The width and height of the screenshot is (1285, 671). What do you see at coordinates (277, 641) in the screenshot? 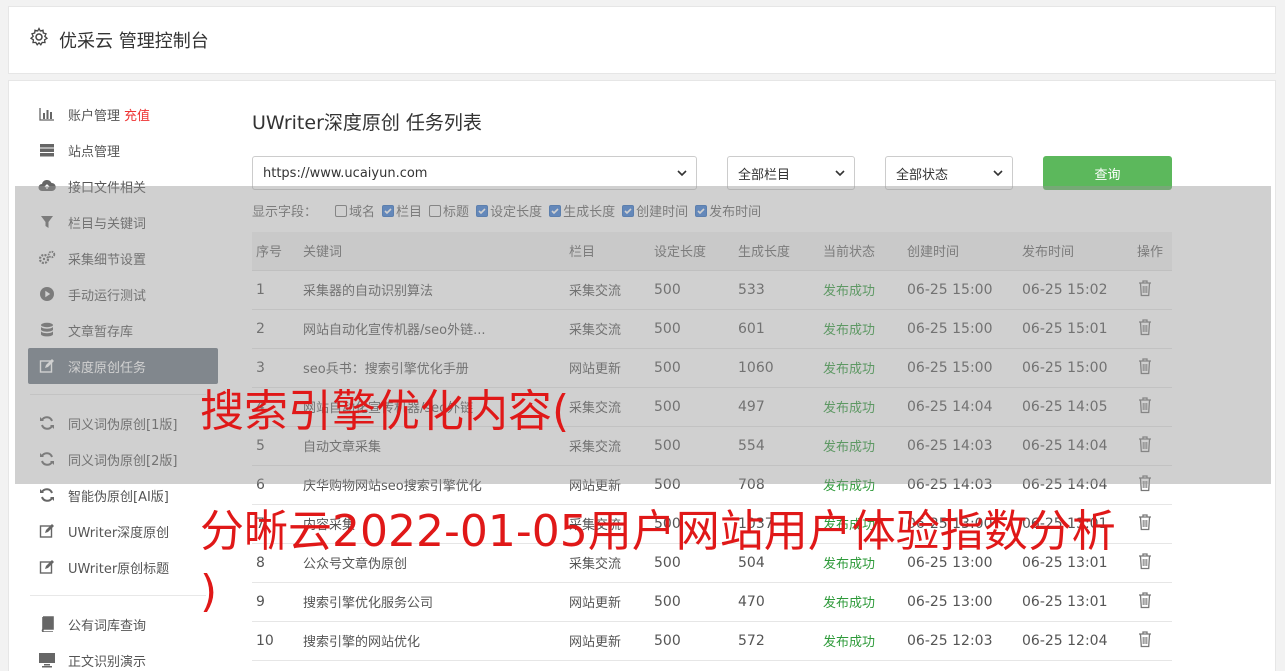
I see `table-cell: 10` at bounding box center [277, 641].